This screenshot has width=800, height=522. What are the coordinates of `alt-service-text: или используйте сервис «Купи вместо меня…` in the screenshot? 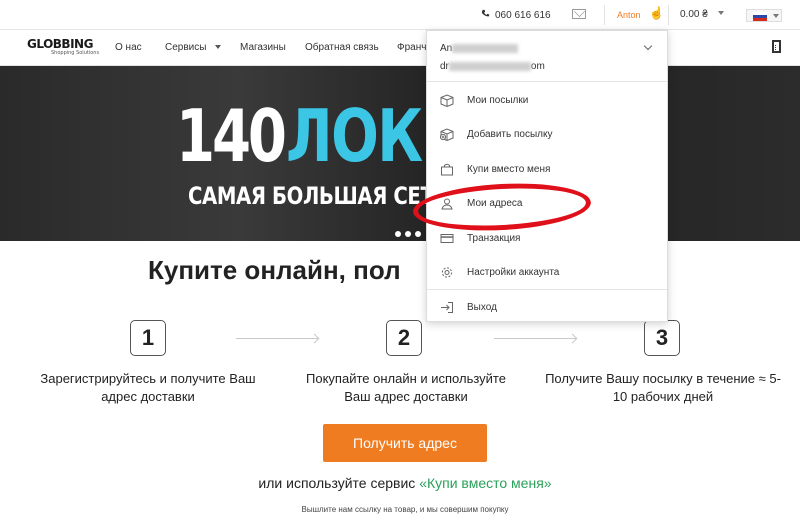 It's located at (400, 483).